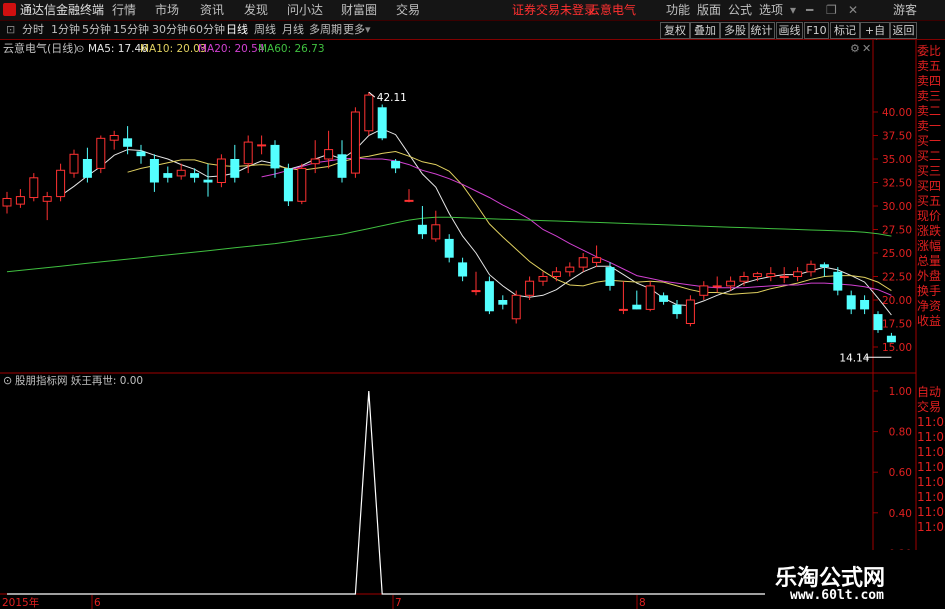 The width and height of the screenshot is (945, 609). What do you see at coordinates (212, 10) in the screenshot?
I see `menu-item-news: 资讯` at bounding box center [212, 10].